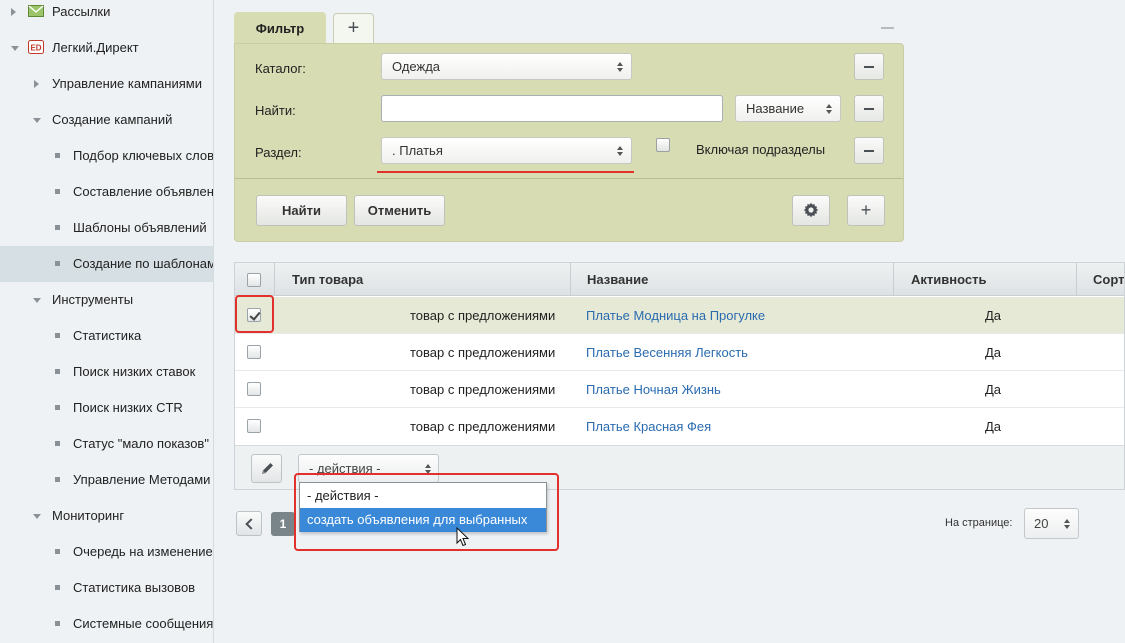 This screenshot has height=643, width=1125. I want to click on section-select-value: . Платья, so click(417, 150).